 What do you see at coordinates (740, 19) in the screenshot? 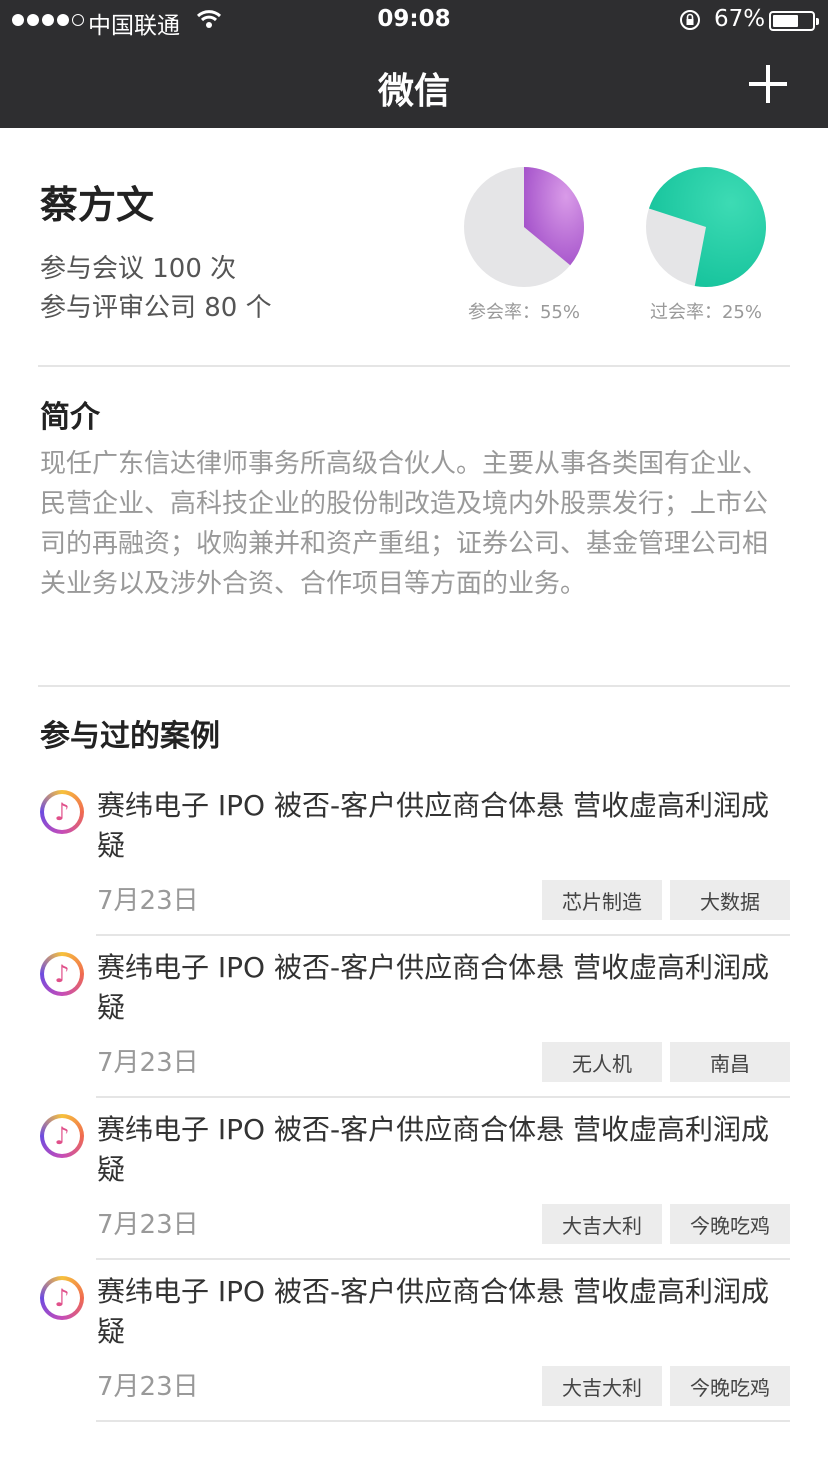
I see `battery-percentage: 67%` at bounding box center [740, 19].